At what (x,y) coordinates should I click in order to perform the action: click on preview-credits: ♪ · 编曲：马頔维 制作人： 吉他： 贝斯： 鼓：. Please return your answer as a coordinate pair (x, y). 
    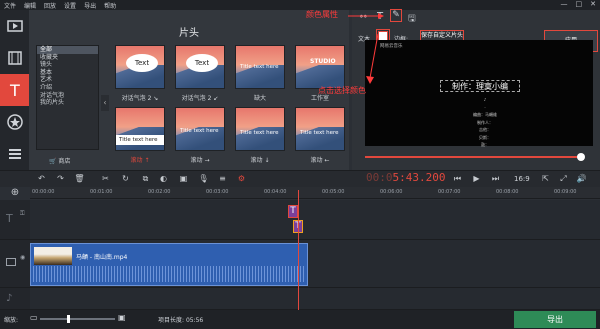
    Looking at the image, I should click on (485, 122).